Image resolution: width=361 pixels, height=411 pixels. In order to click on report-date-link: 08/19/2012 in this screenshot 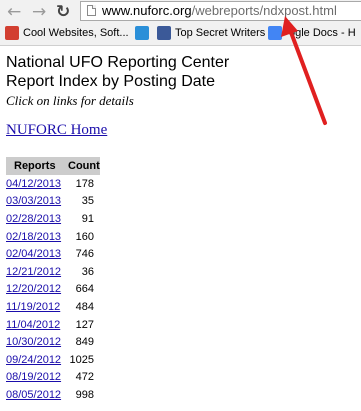, I will do `click(36, 378)`.